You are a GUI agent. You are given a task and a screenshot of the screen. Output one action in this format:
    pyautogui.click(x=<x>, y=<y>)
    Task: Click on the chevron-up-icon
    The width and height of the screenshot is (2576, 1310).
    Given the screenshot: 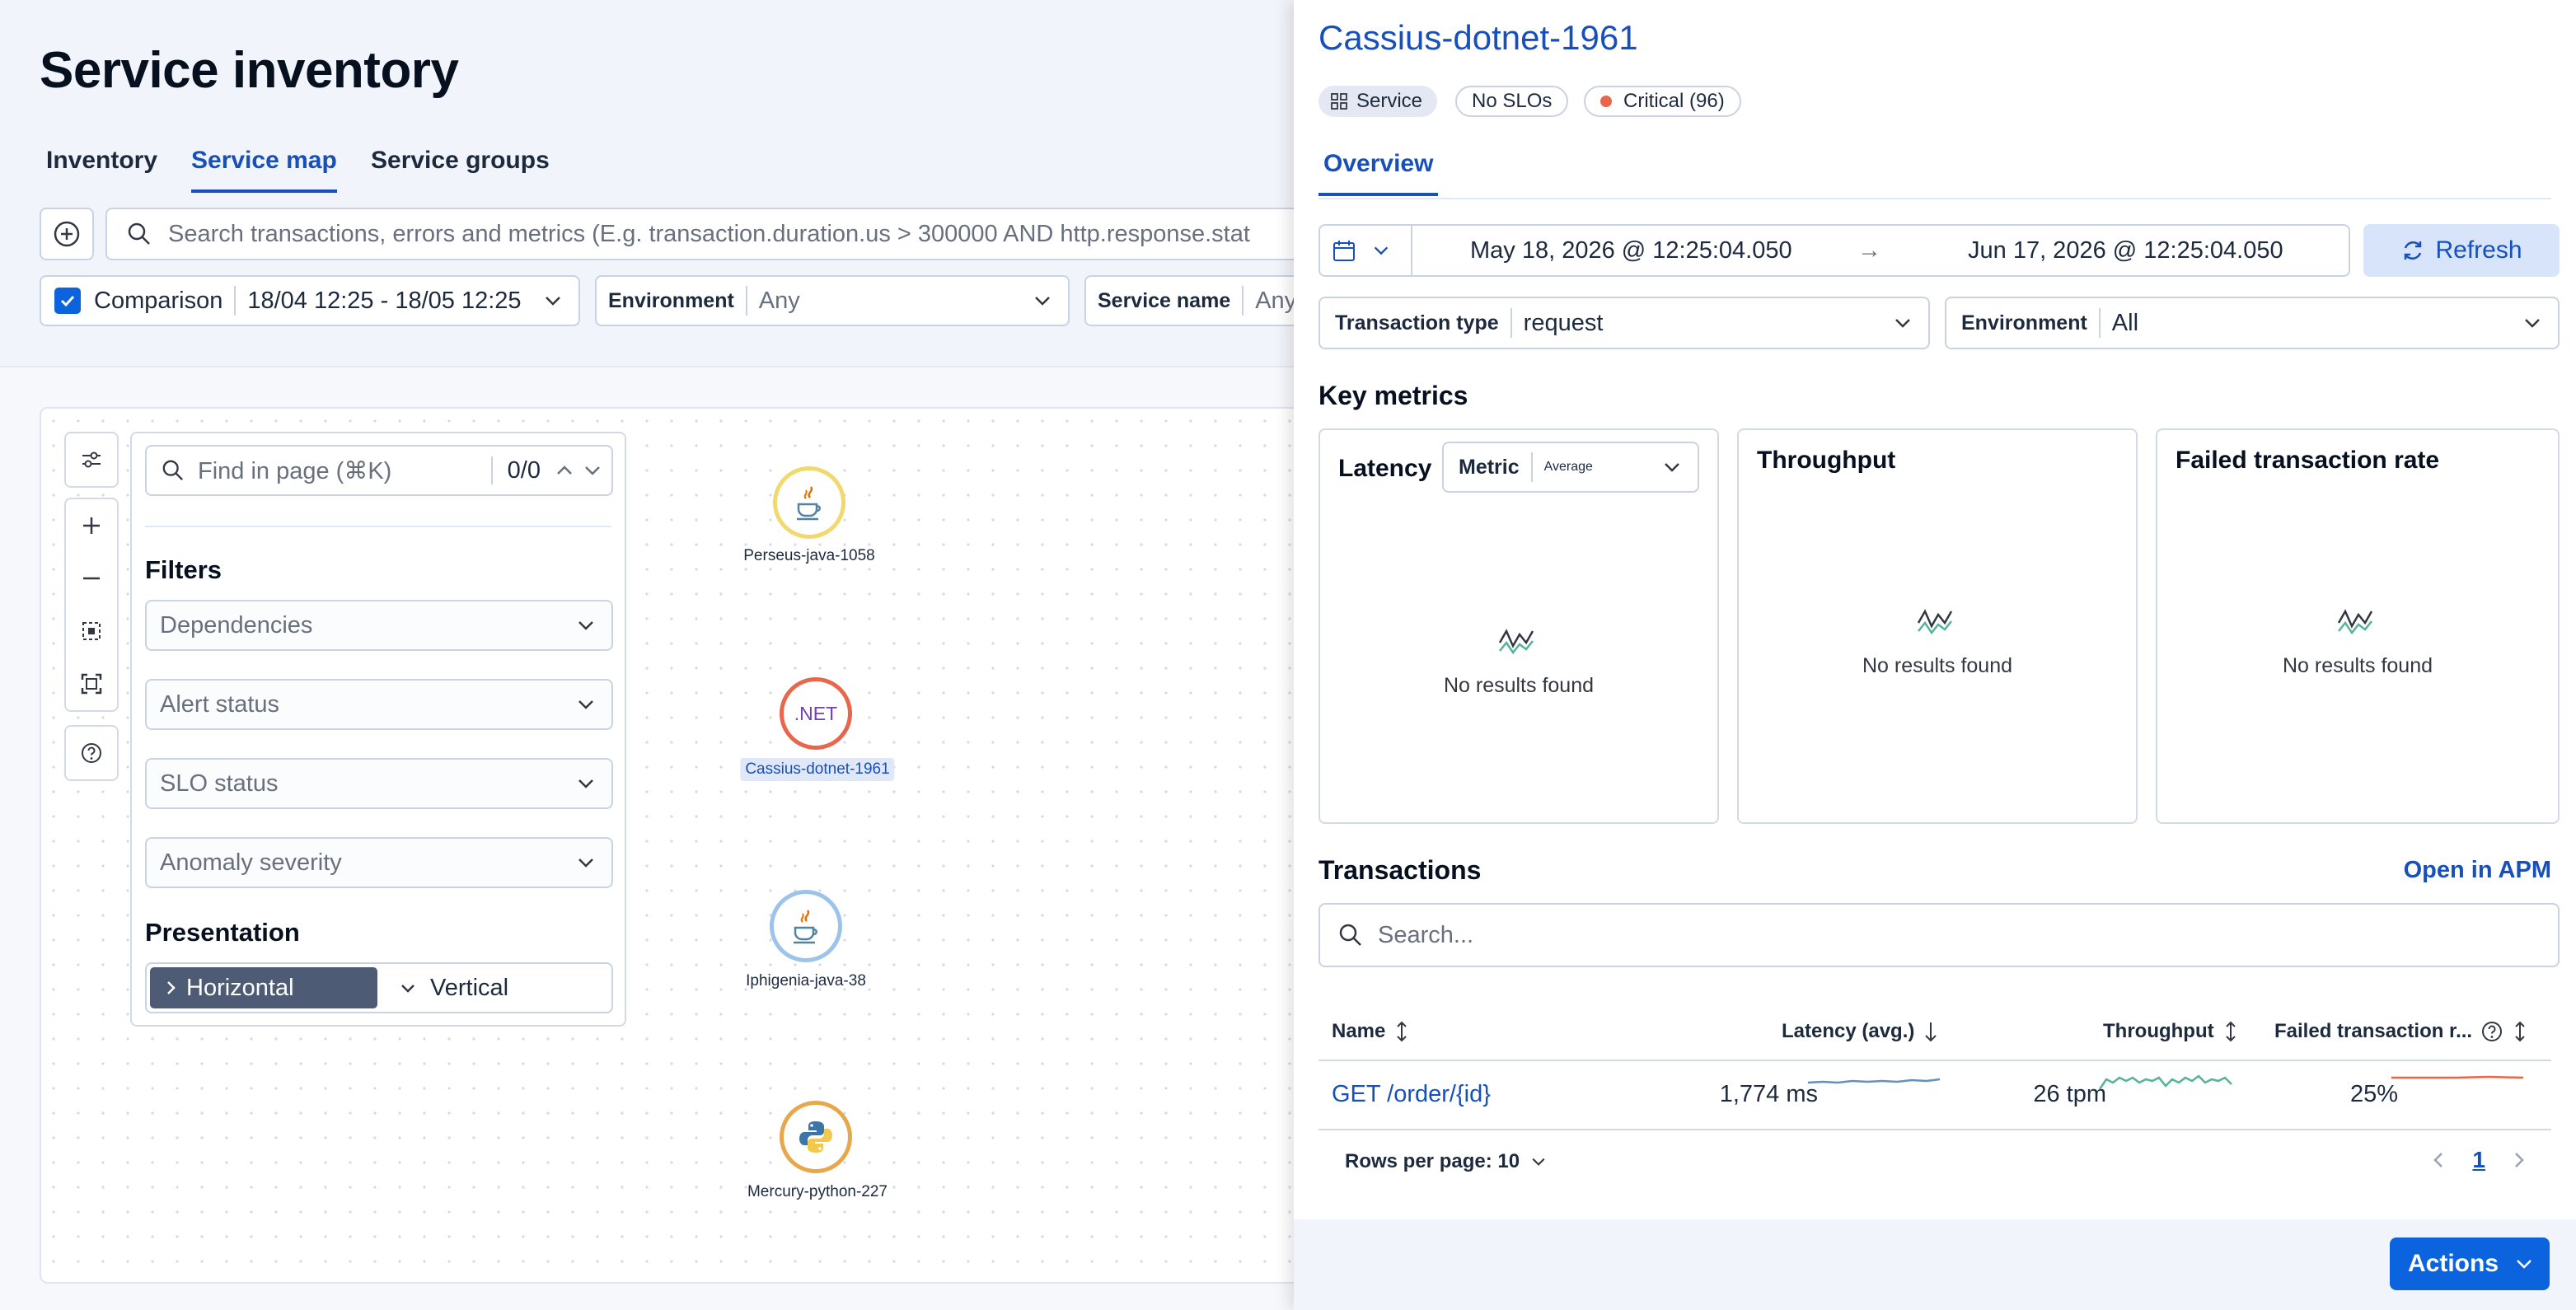 What is the action you would take?
    pyautogui.click(x=564, y=470)
    